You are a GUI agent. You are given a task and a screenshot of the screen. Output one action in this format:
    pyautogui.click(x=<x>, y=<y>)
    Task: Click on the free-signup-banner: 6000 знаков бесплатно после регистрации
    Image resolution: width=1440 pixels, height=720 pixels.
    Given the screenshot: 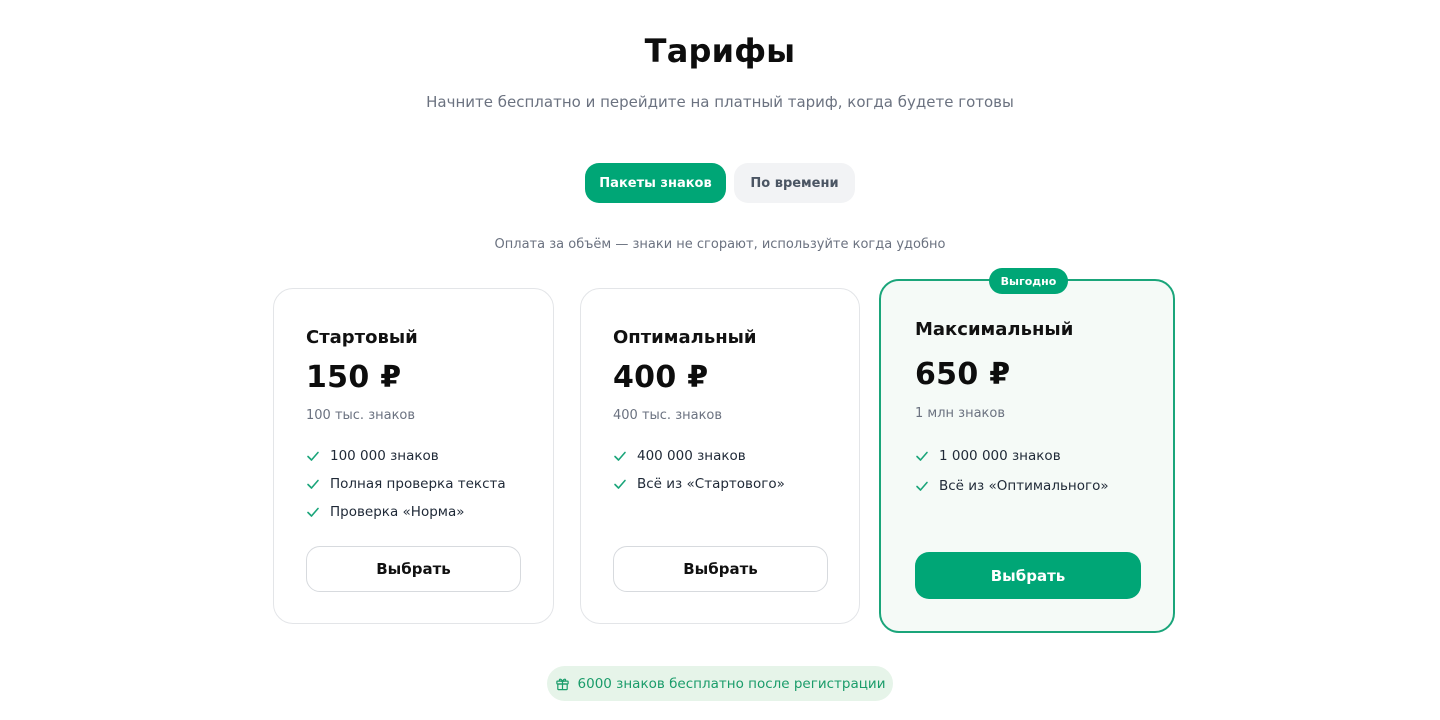 What is the action you would take?
    pyautogui.click(x=720, y=683)
    